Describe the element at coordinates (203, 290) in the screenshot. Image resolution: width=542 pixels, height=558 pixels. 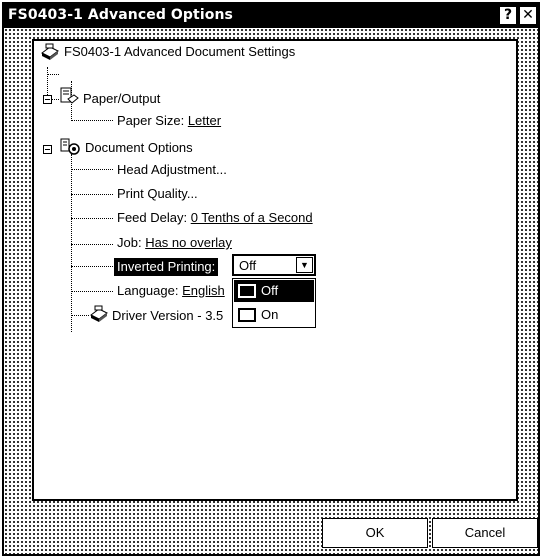
I see `language-value: English` at that location.